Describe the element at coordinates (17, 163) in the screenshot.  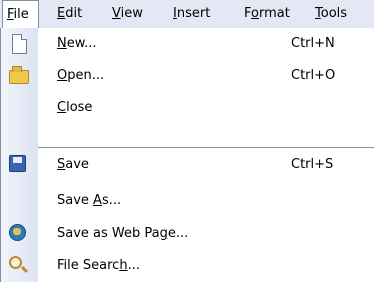
I see `save-disk-icon` at that location.